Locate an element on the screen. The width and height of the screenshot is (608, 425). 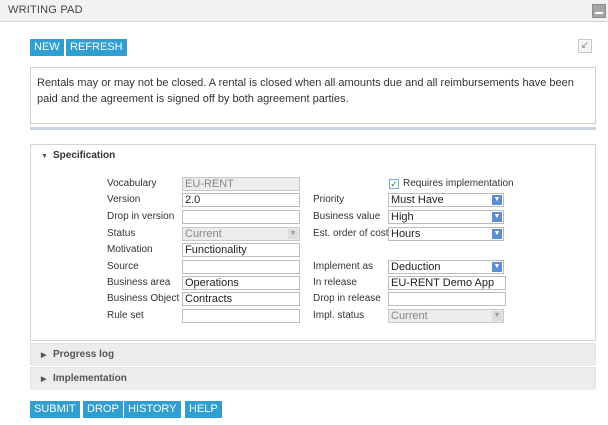
splitter-bar is located at coordinates (313, 128).